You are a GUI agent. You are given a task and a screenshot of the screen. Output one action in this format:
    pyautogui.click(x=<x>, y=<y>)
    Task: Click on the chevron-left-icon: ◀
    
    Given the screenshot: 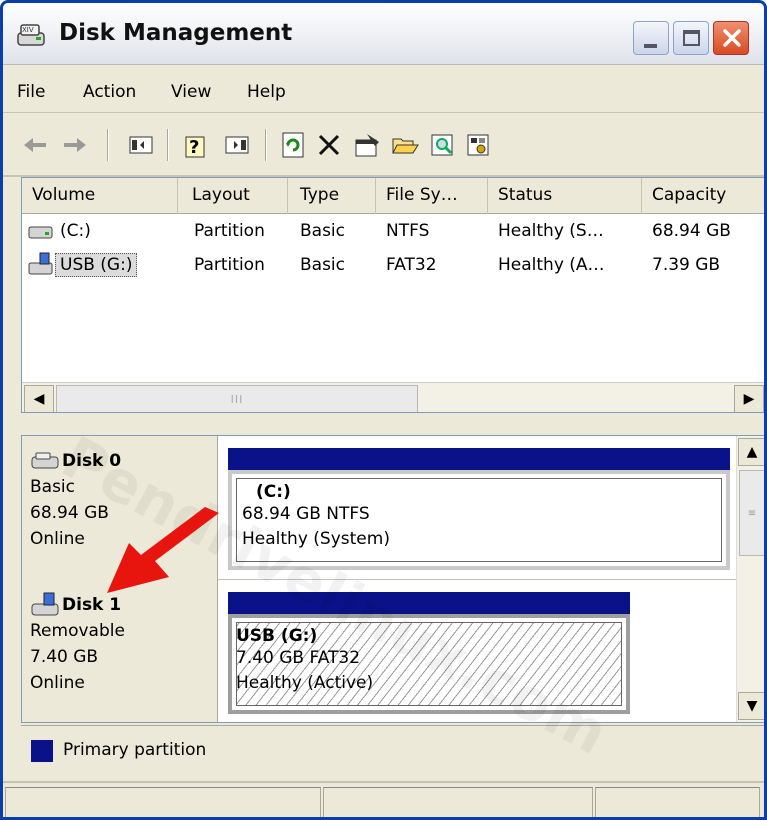 What is the action you would take?
    pyautogui.click(x=39, y=399)
    